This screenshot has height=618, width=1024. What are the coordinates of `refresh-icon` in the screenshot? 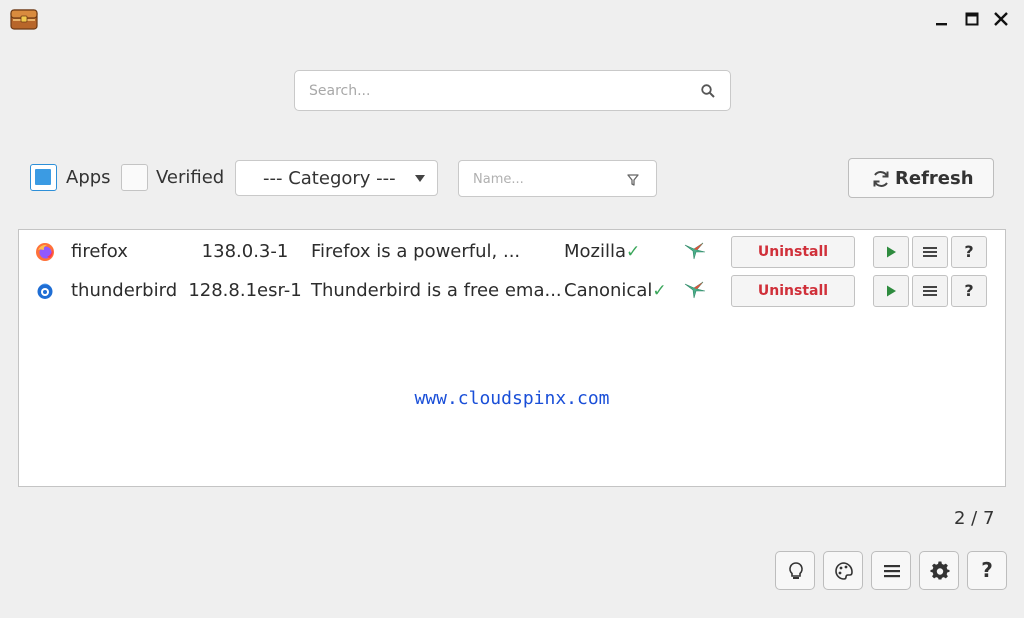 It's located at (881, 179).